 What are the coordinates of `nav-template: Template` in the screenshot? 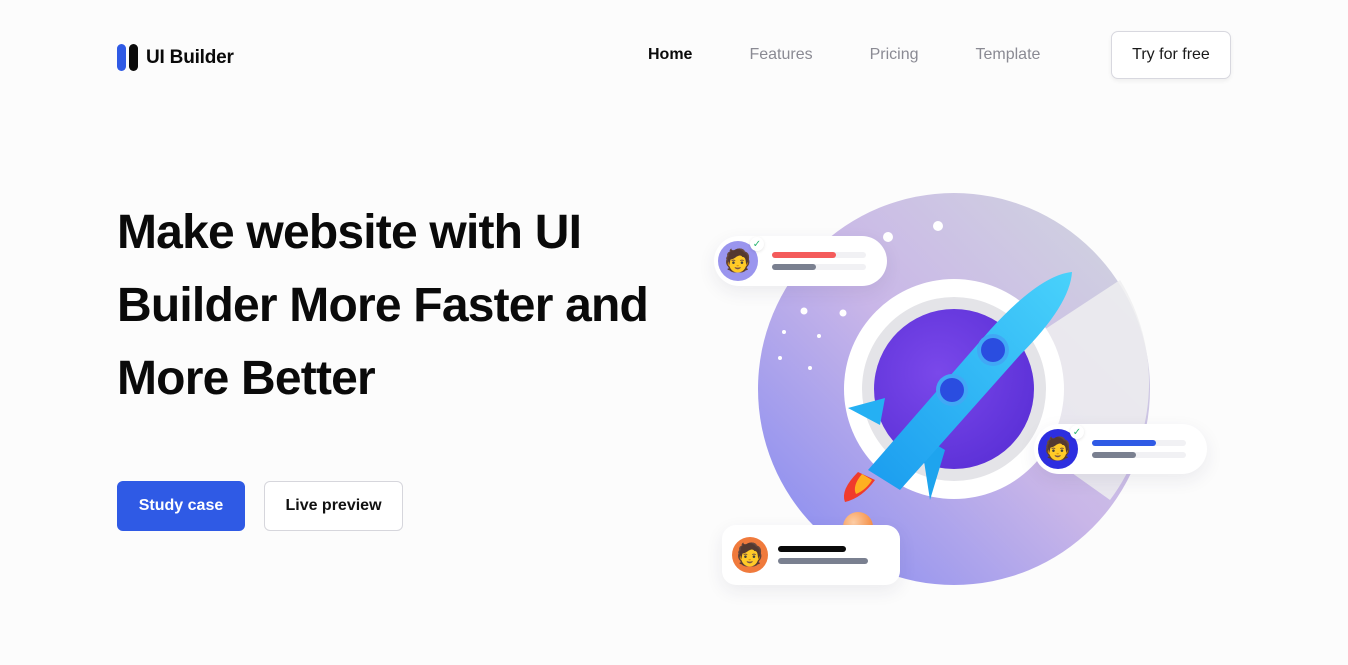 It's located at (1008, 55).